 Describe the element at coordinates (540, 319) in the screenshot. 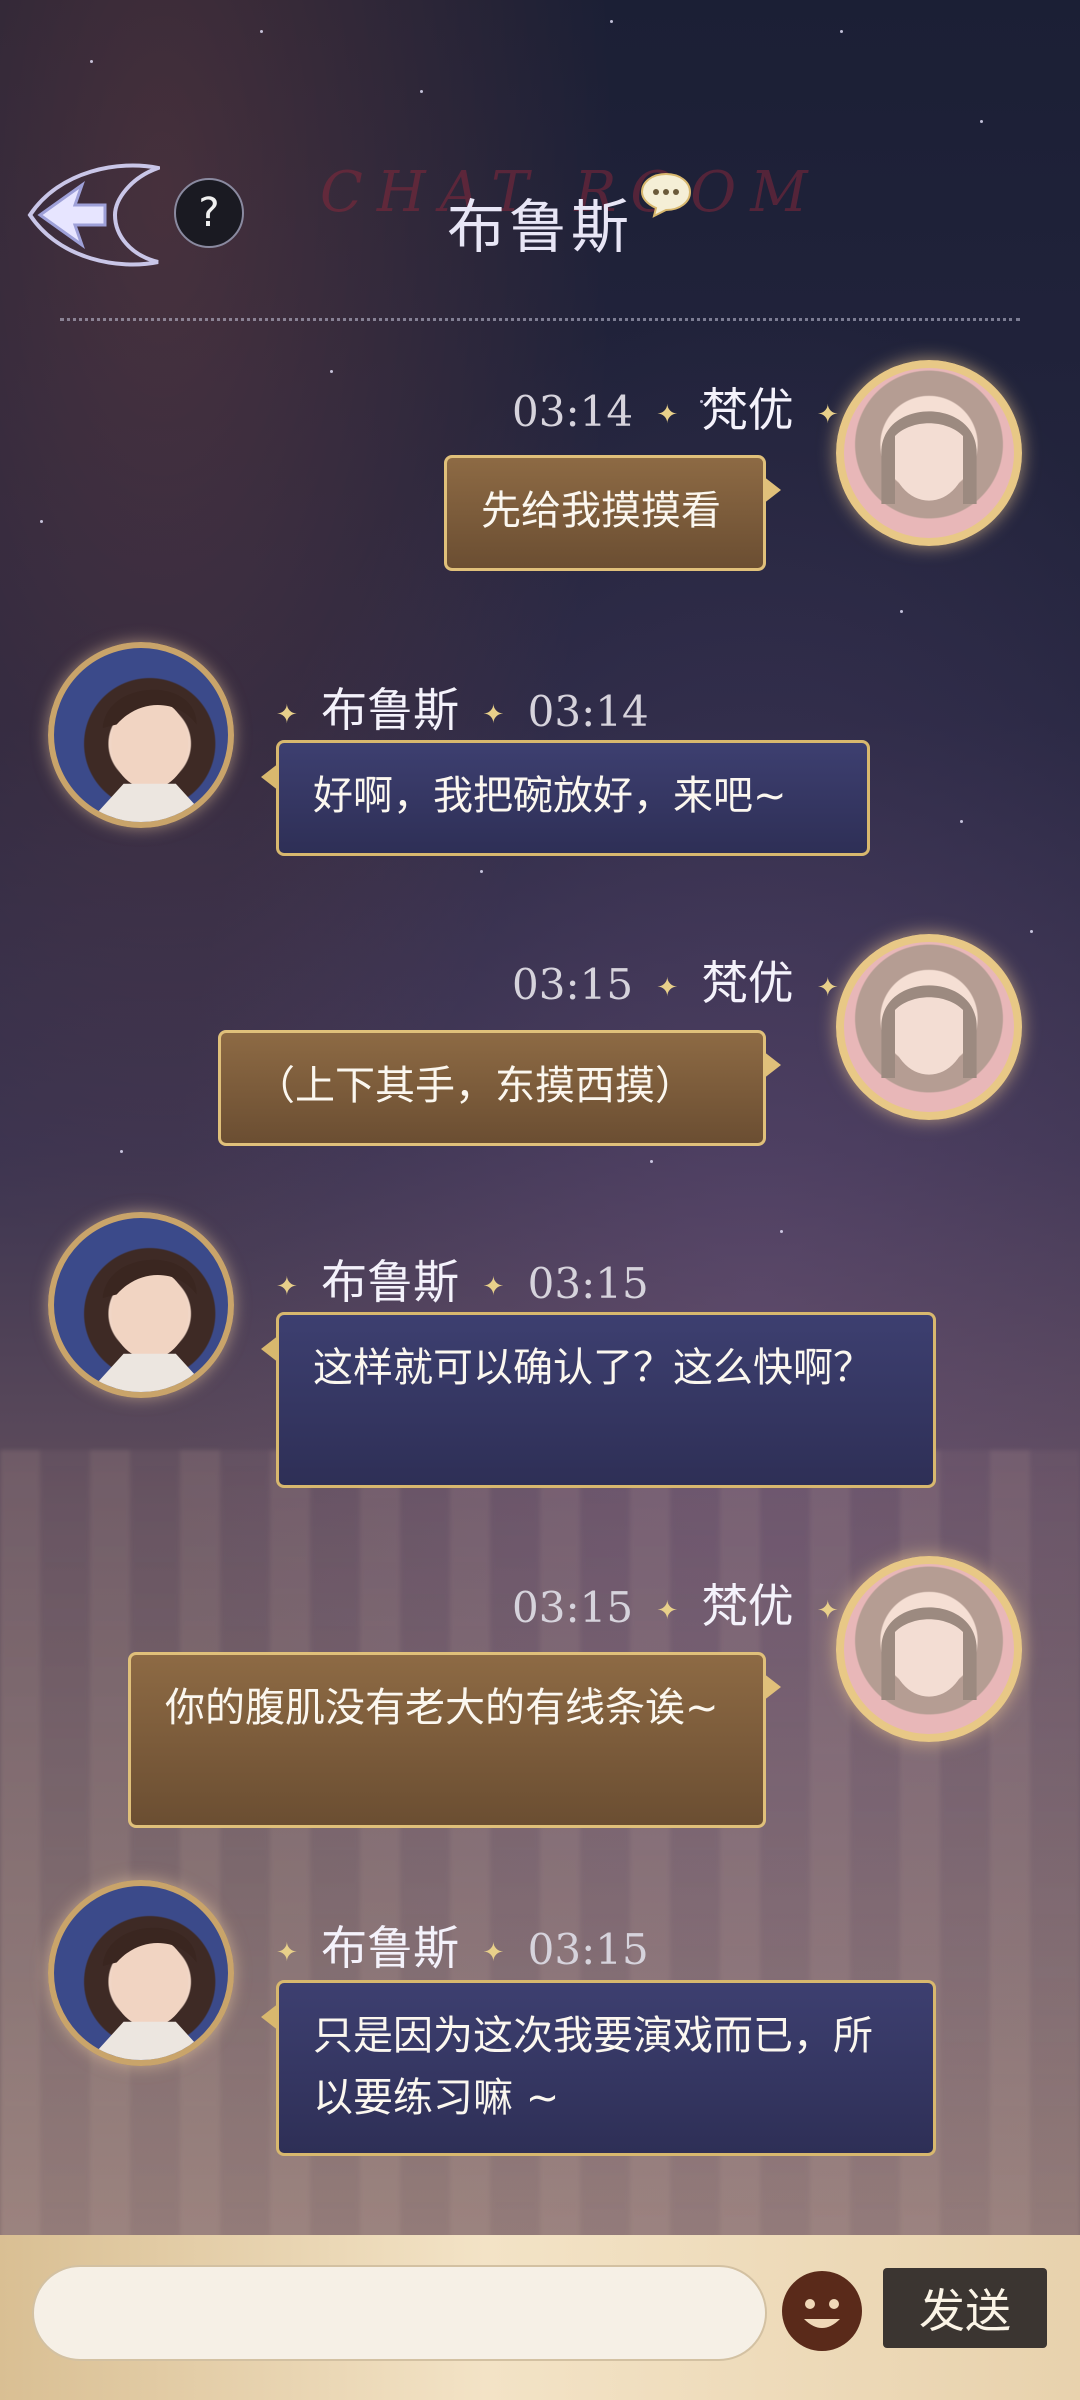

I see `header-divider` at that location.